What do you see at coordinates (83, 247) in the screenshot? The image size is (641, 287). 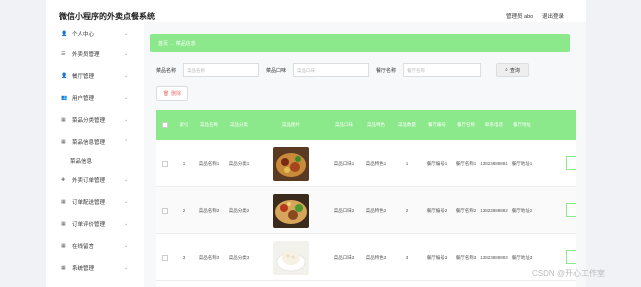 I see `sidebar-item-label: 在线留言` at bounding box center [83, 247].